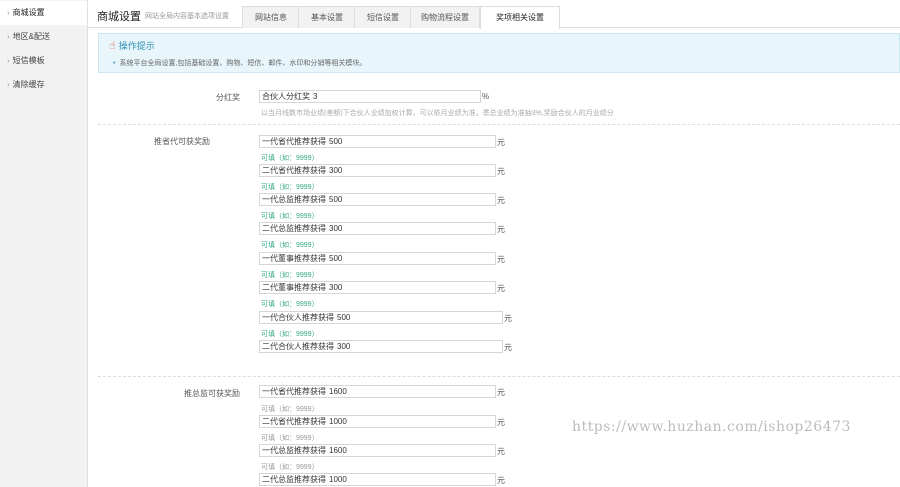 The image size is (900, 487). What do you see at coordinates (711, 427) in the screenshot?
I see `watermark: https://www.huzhan.com/ishop26473` at bounding box center [711, 427].